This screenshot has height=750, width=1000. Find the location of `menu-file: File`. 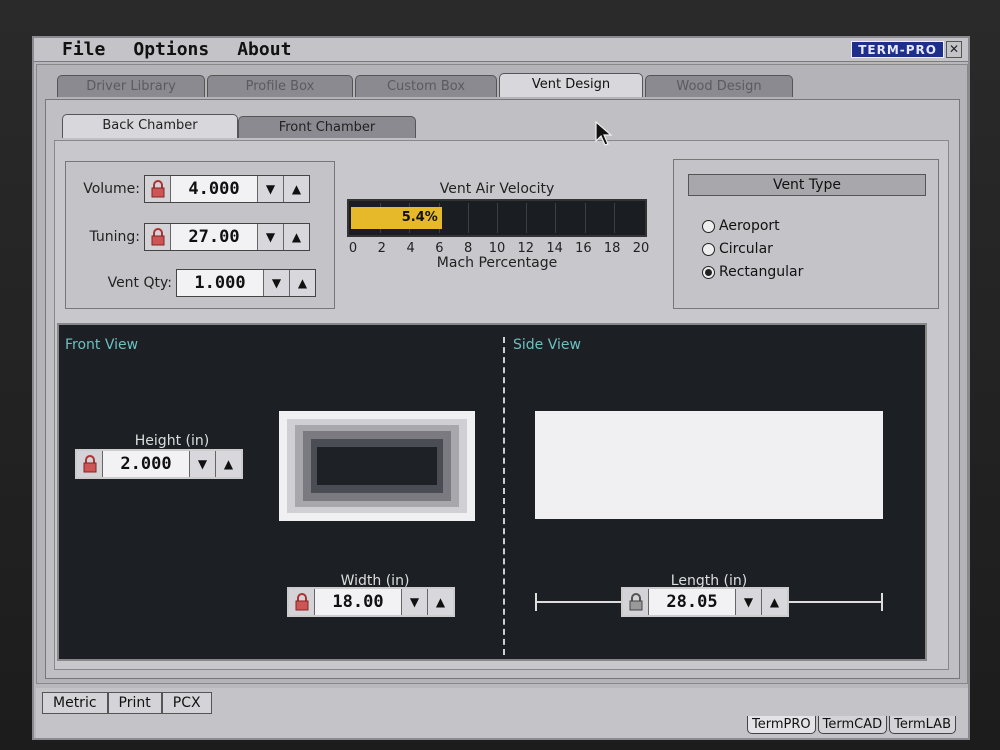

menu-file: File is located at coordinates (83, 49).